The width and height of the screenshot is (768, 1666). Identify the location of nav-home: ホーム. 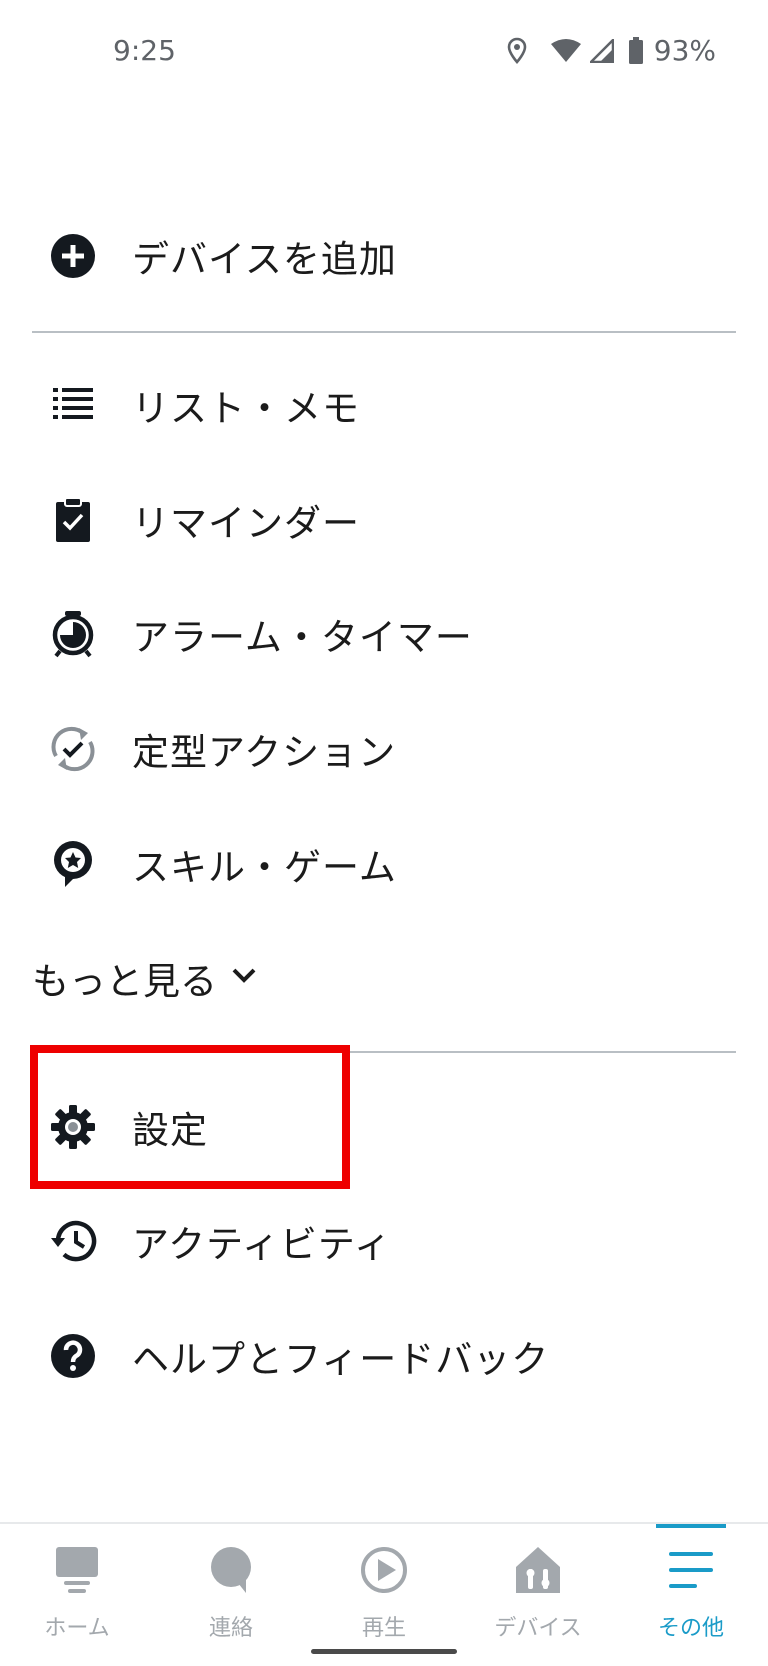
(77, 1595).